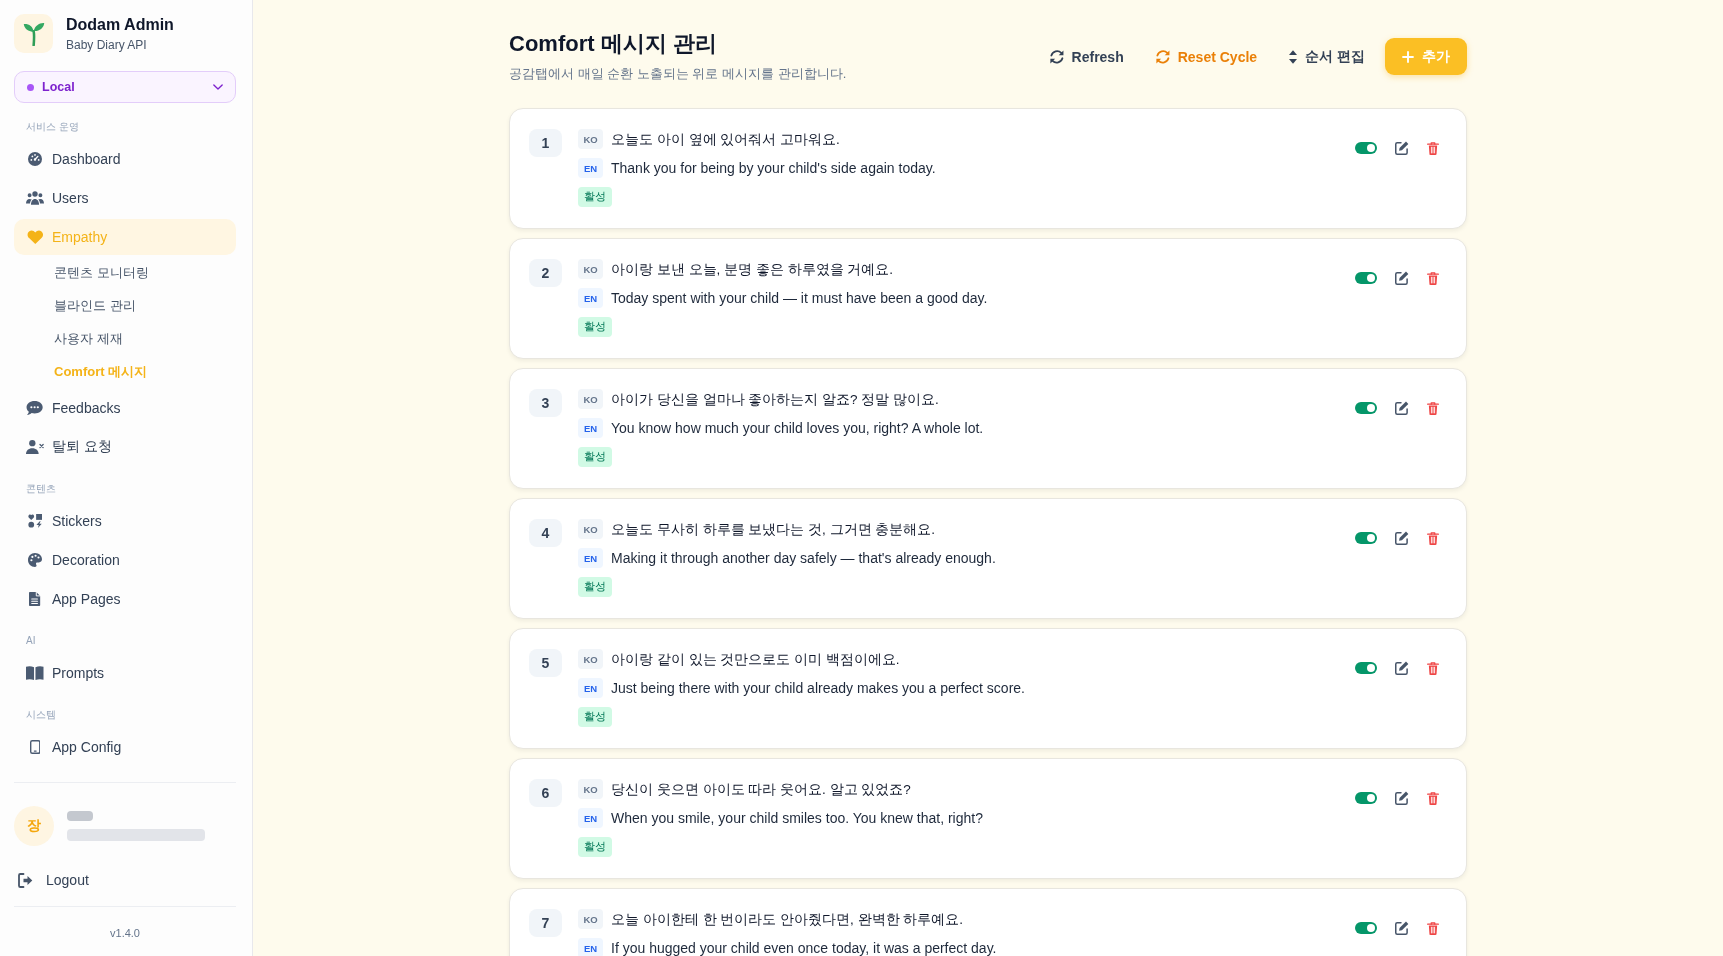 The height and width of the screenshot is (956, 1723). I want to click on section-label: 콘텐츠, so click(41, 489).